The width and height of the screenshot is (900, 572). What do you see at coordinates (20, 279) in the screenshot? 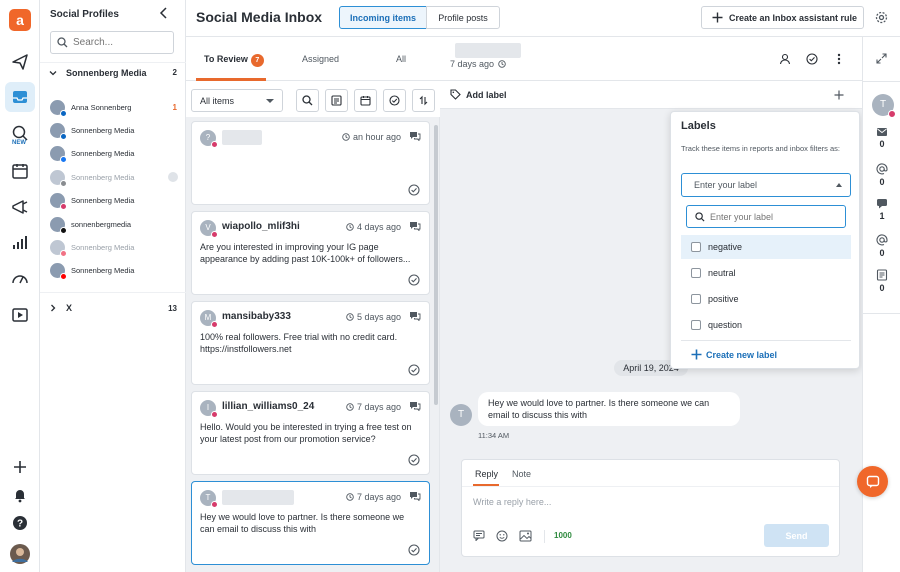
I see `performance-icon` at bounding box center [20, 279].